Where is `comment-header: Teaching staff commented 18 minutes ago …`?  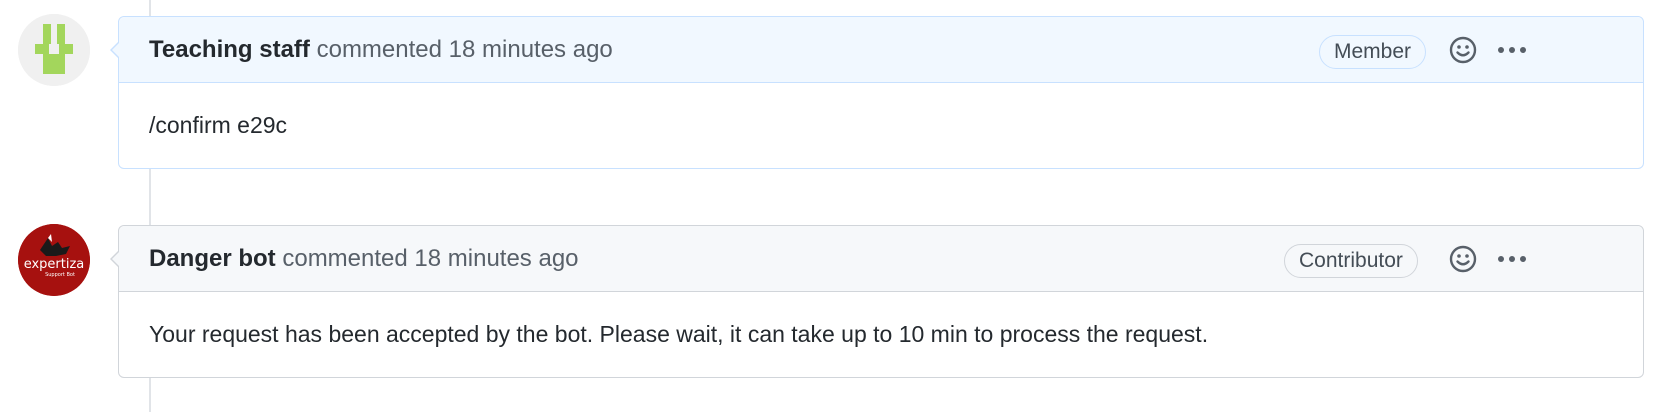 comment-header: Teaching staff commented 18 minutes ago … is located at coordinates (881, 50).